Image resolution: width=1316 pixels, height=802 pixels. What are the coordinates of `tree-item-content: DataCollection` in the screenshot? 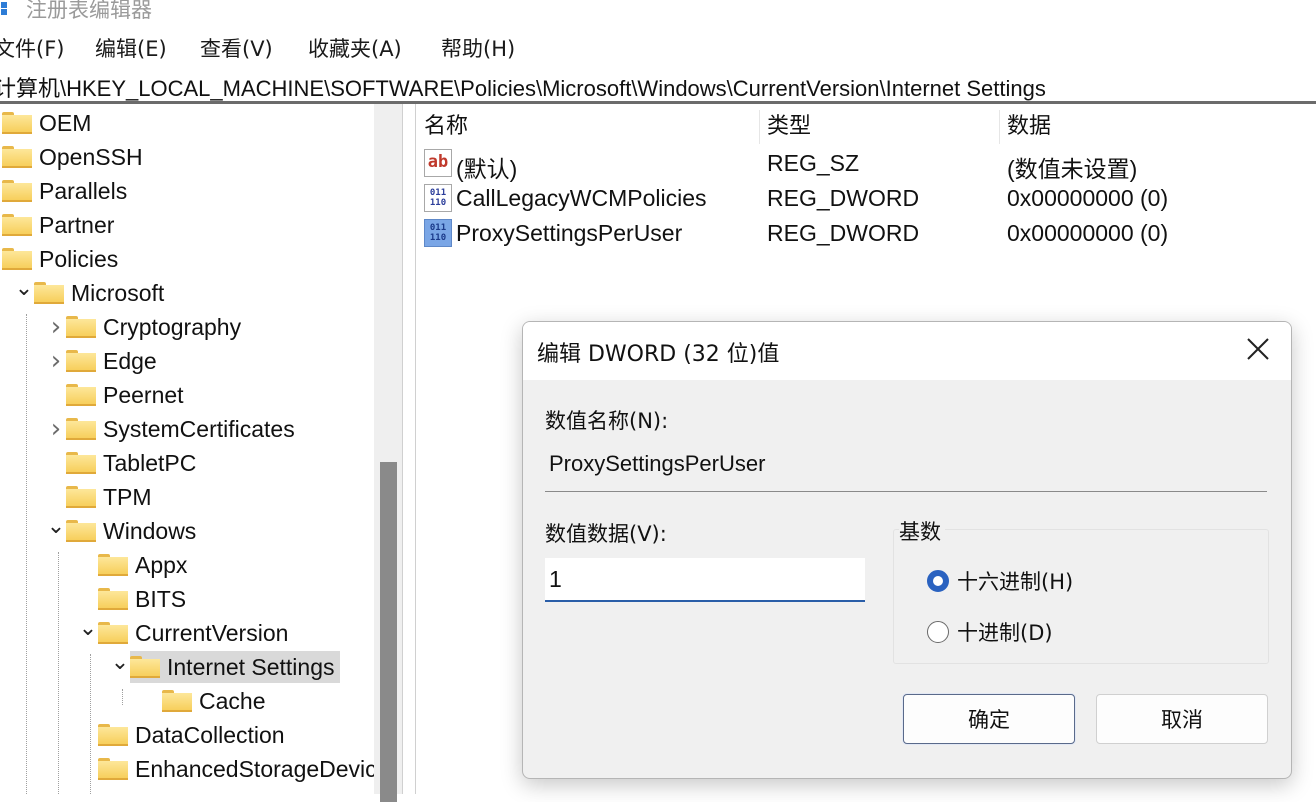 It's located at (194, 735).